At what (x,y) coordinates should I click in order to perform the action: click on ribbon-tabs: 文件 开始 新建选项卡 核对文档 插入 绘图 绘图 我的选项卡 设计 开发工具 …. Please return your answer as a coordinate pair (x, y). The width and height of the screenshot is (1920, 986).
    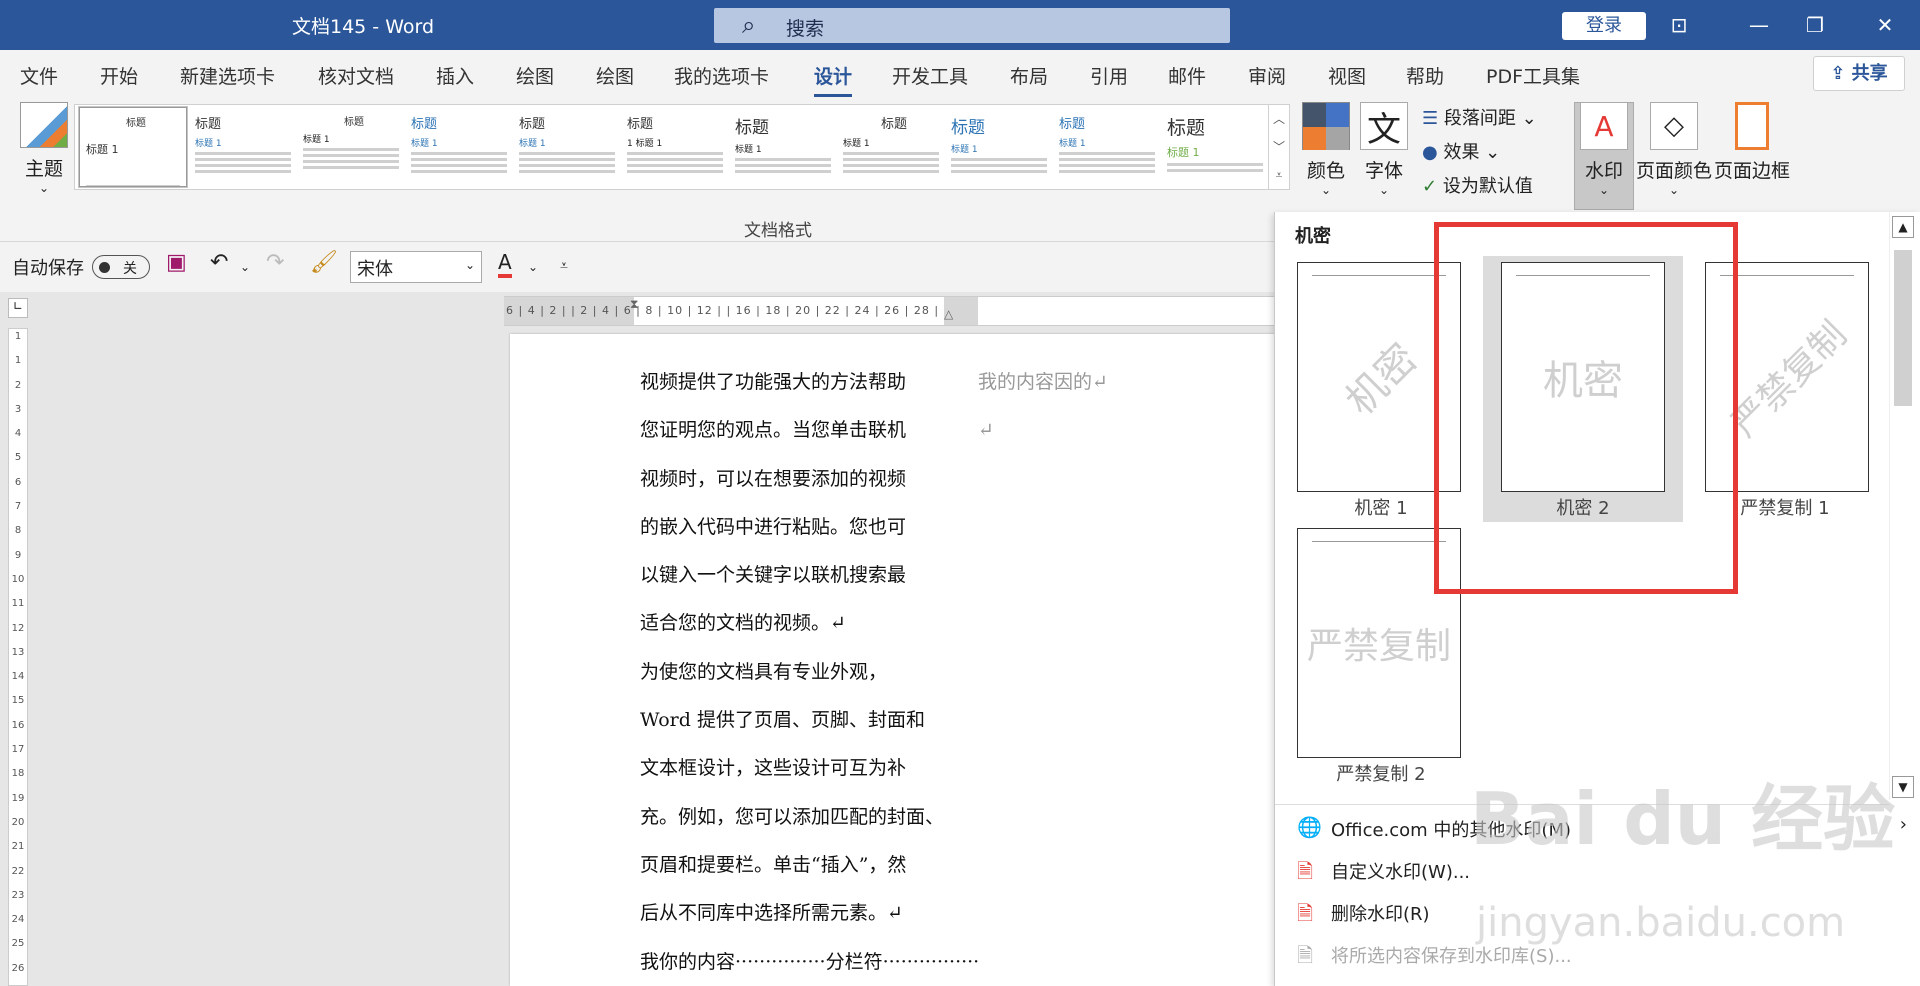
    Looking at the image, I should click on (960, 74).